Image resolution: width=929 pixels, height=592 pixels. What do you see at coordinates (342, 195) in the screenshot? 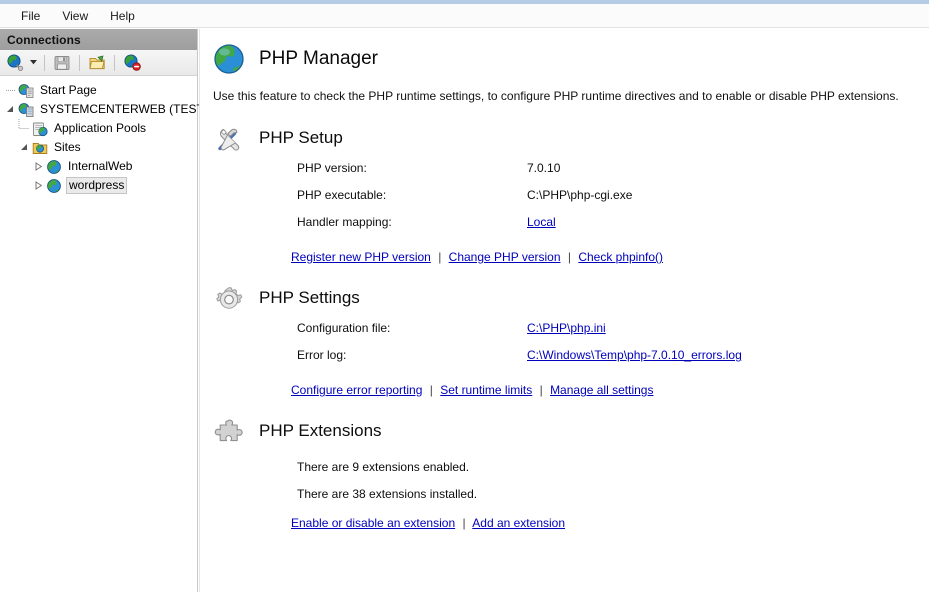
I see `row-label: PHP executable:` at bounding box center [342, 195].